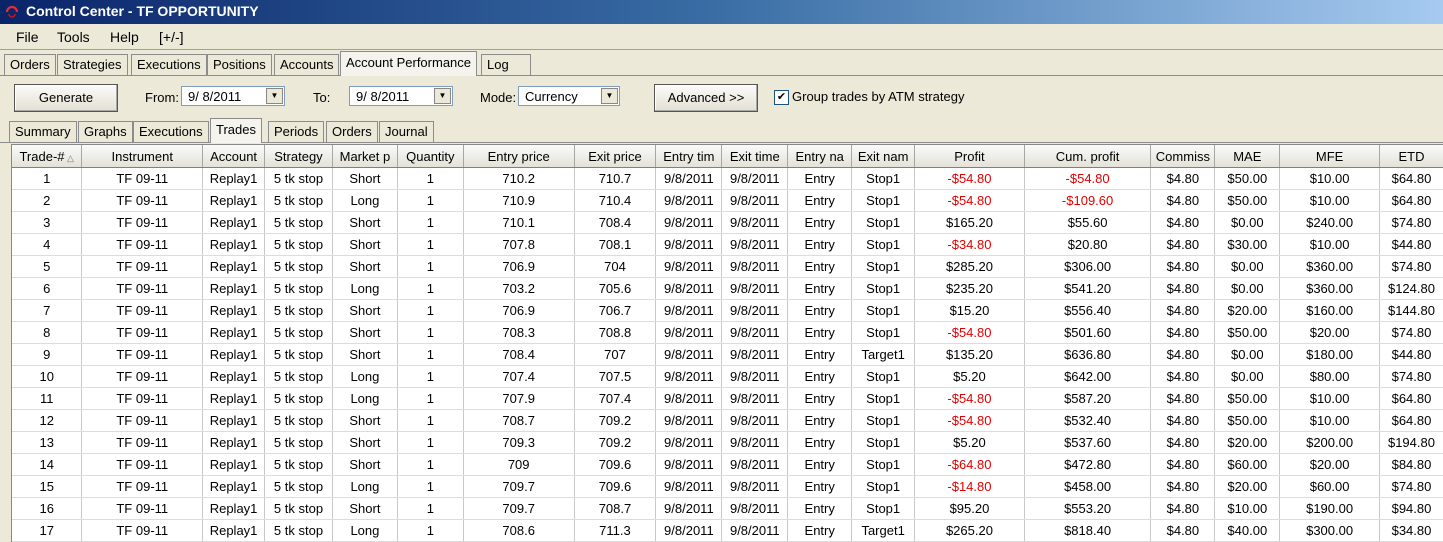 This screenshot has width=1443, height=542. What do you see at coordinates (66, 98) in the screenshot?
I see `generate-button: Generate` at bounding box center [66, 98].